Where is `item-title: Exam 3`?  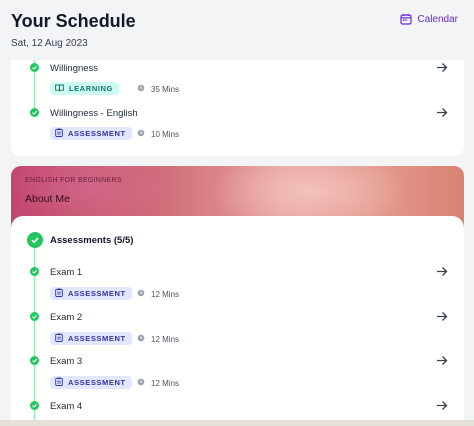 item-title: Exam 3 is located at coordinates (66, 361).